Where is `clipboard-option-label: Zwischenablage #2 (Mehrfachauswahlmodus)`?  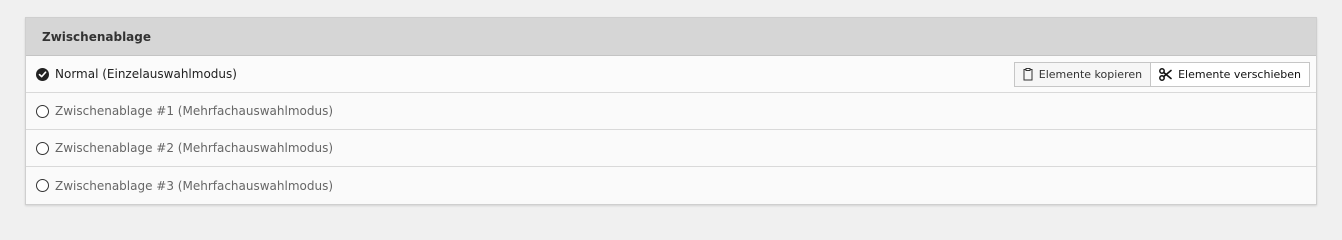 clipboard-option-label: Zwischenablage #2 (Mehrfachauswahlmodus) is located at coordinates (194, 148).